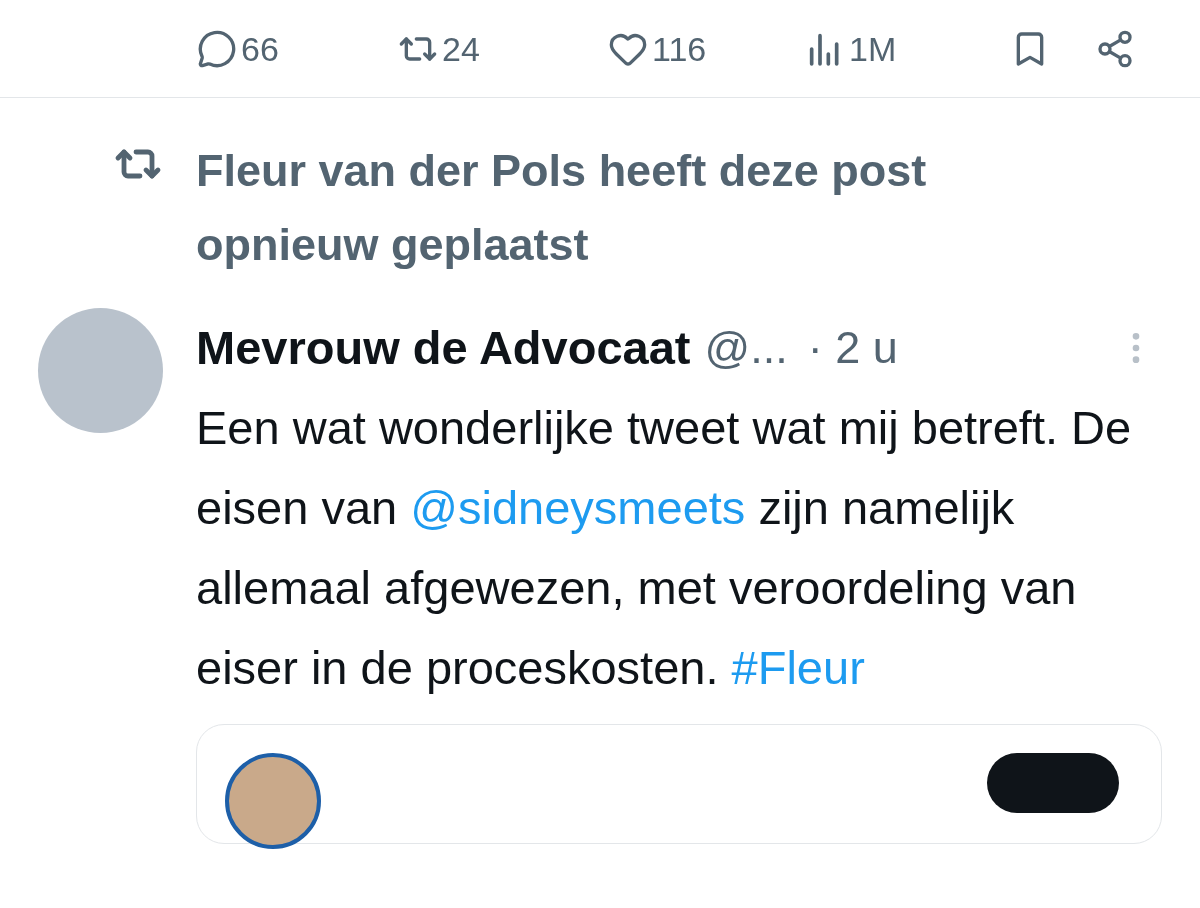  Describe the element at coordinates (217, 48) in the screenshot. I see `speech-bubble-icon` at that location.